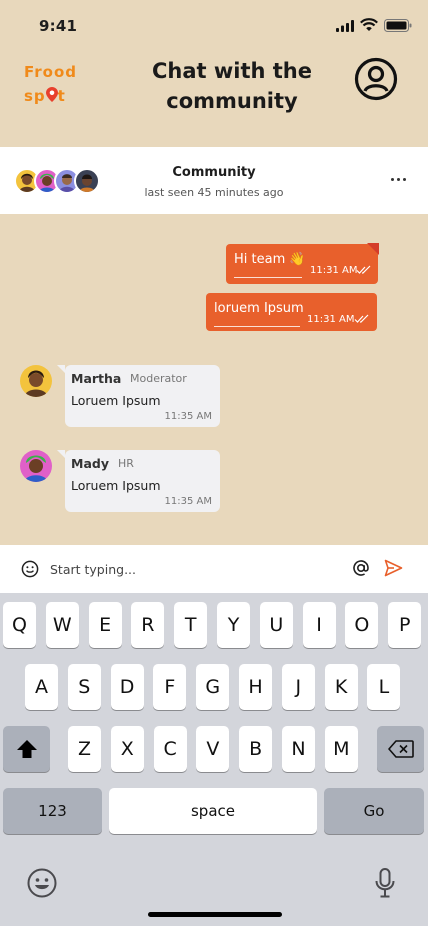 This screenshot has height=926, width=428. What do you see at coordinates (42, 883) in the screenshot?
I see `keyboard-emoji-icon` at bounding box center [42, 883].